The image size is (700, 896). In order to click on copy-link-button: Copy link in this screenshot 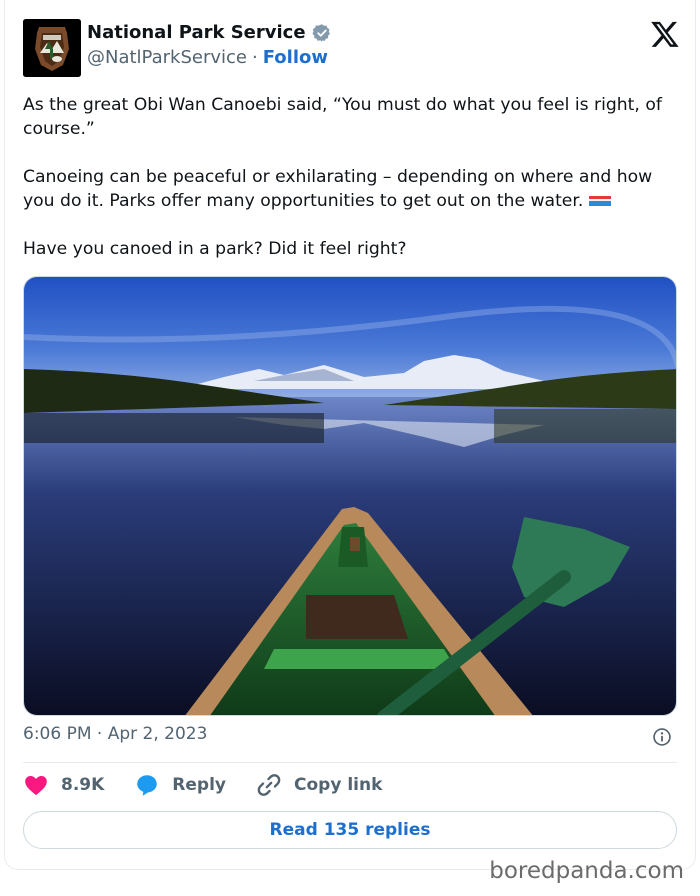, I will do `click(319, 785)`.